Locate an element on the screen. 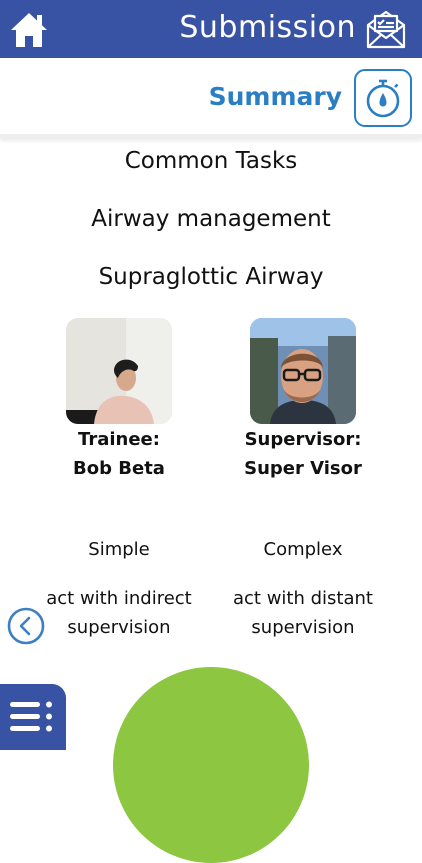 This screenshot has height=863, width=422. task-subcategory: Airway management is located at coordinates (211, 219).